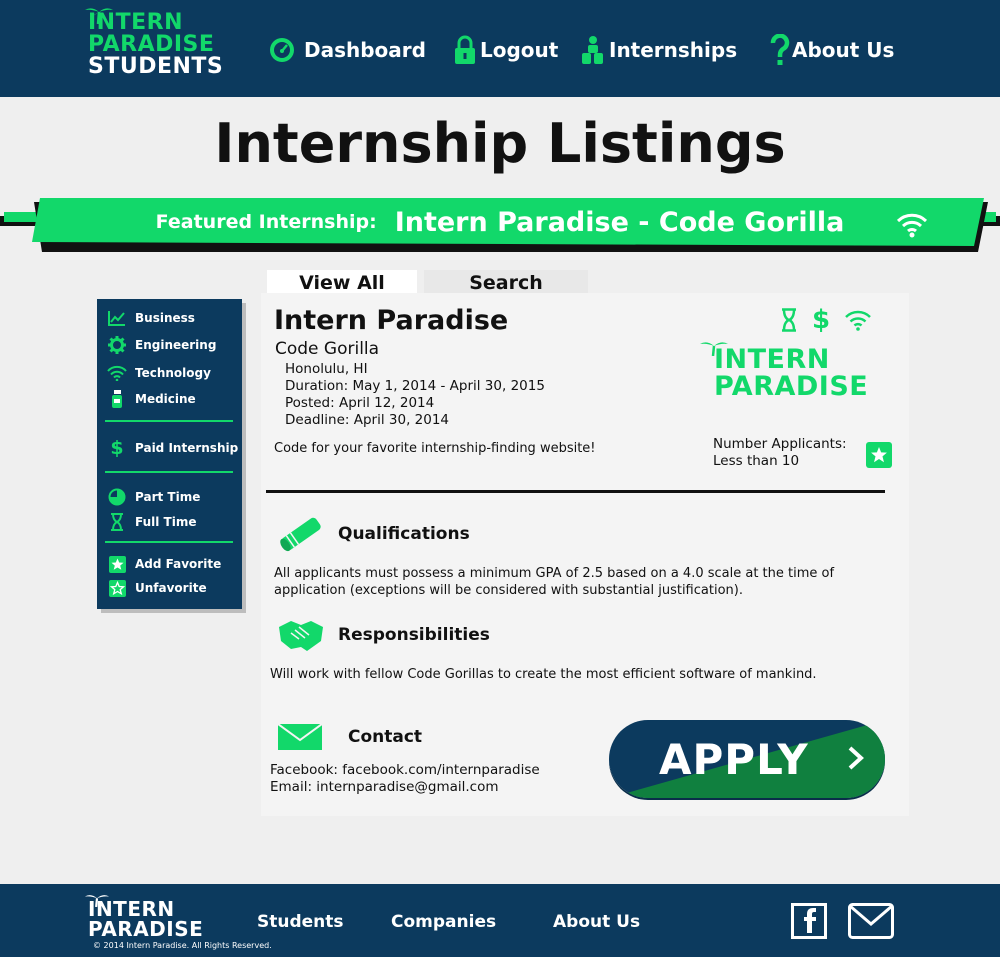 The image size is (1000, 957). I want to click on handshake-icon, so click(301, 636).